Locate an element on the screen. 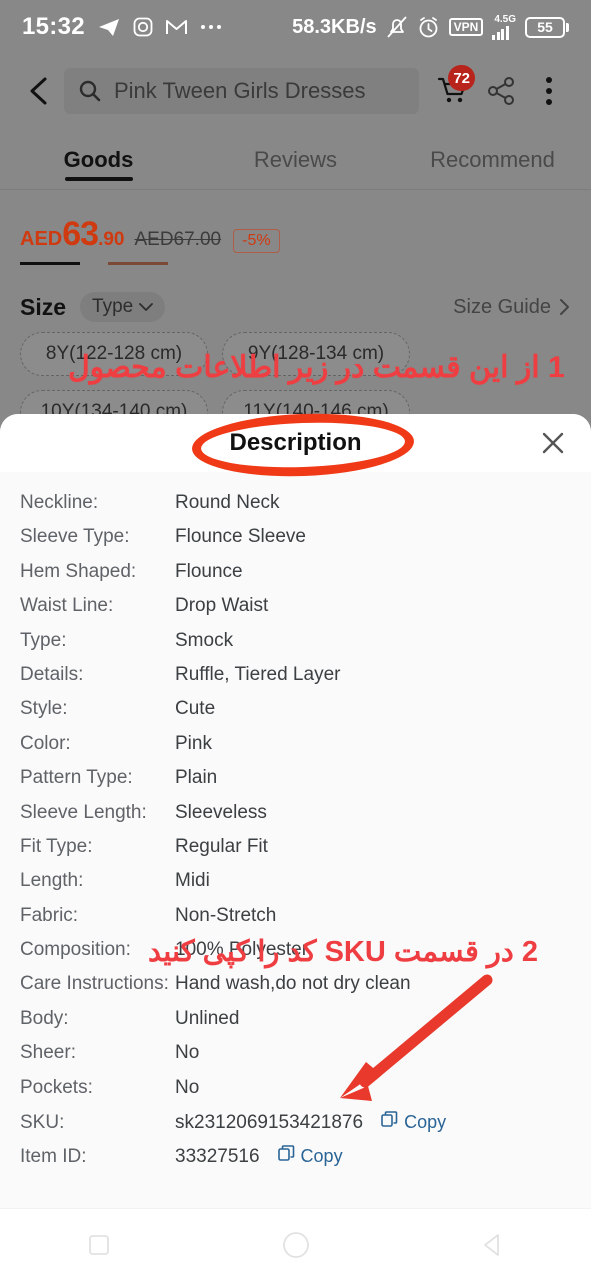 Image resolution: width=591 pixels, height=1280 pixels. android-nav-bar is located at coordinates (295, 1244).